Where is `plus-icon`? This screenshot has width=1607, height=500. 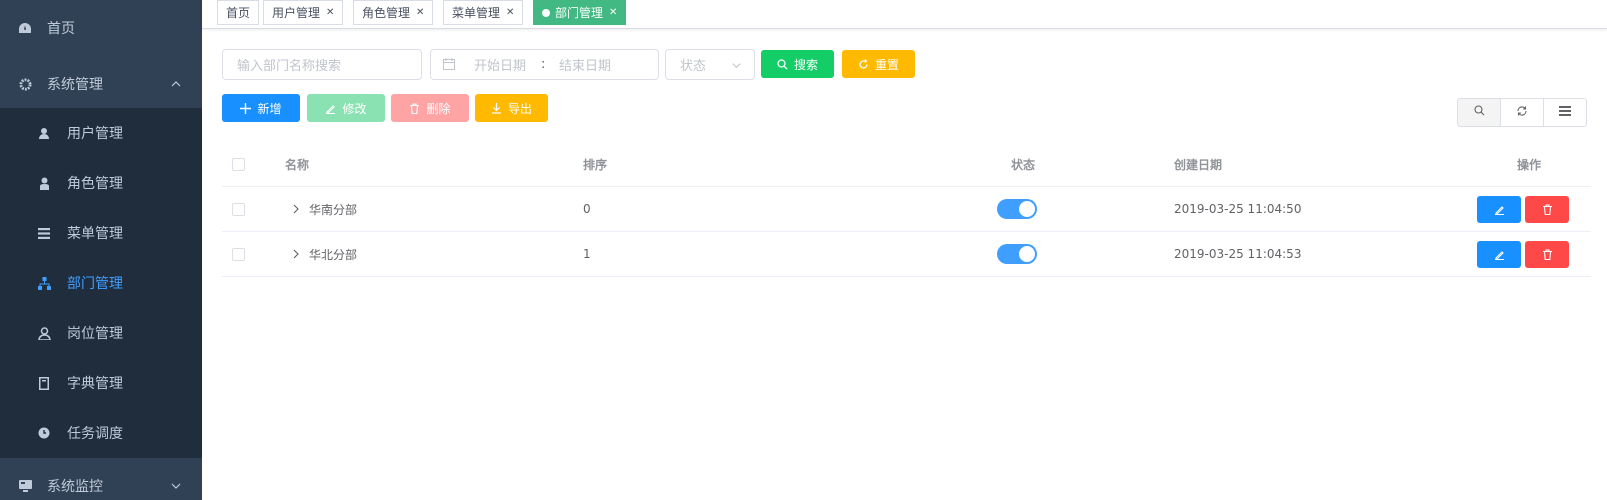 plus-icon is located at coordinates (246, 108).